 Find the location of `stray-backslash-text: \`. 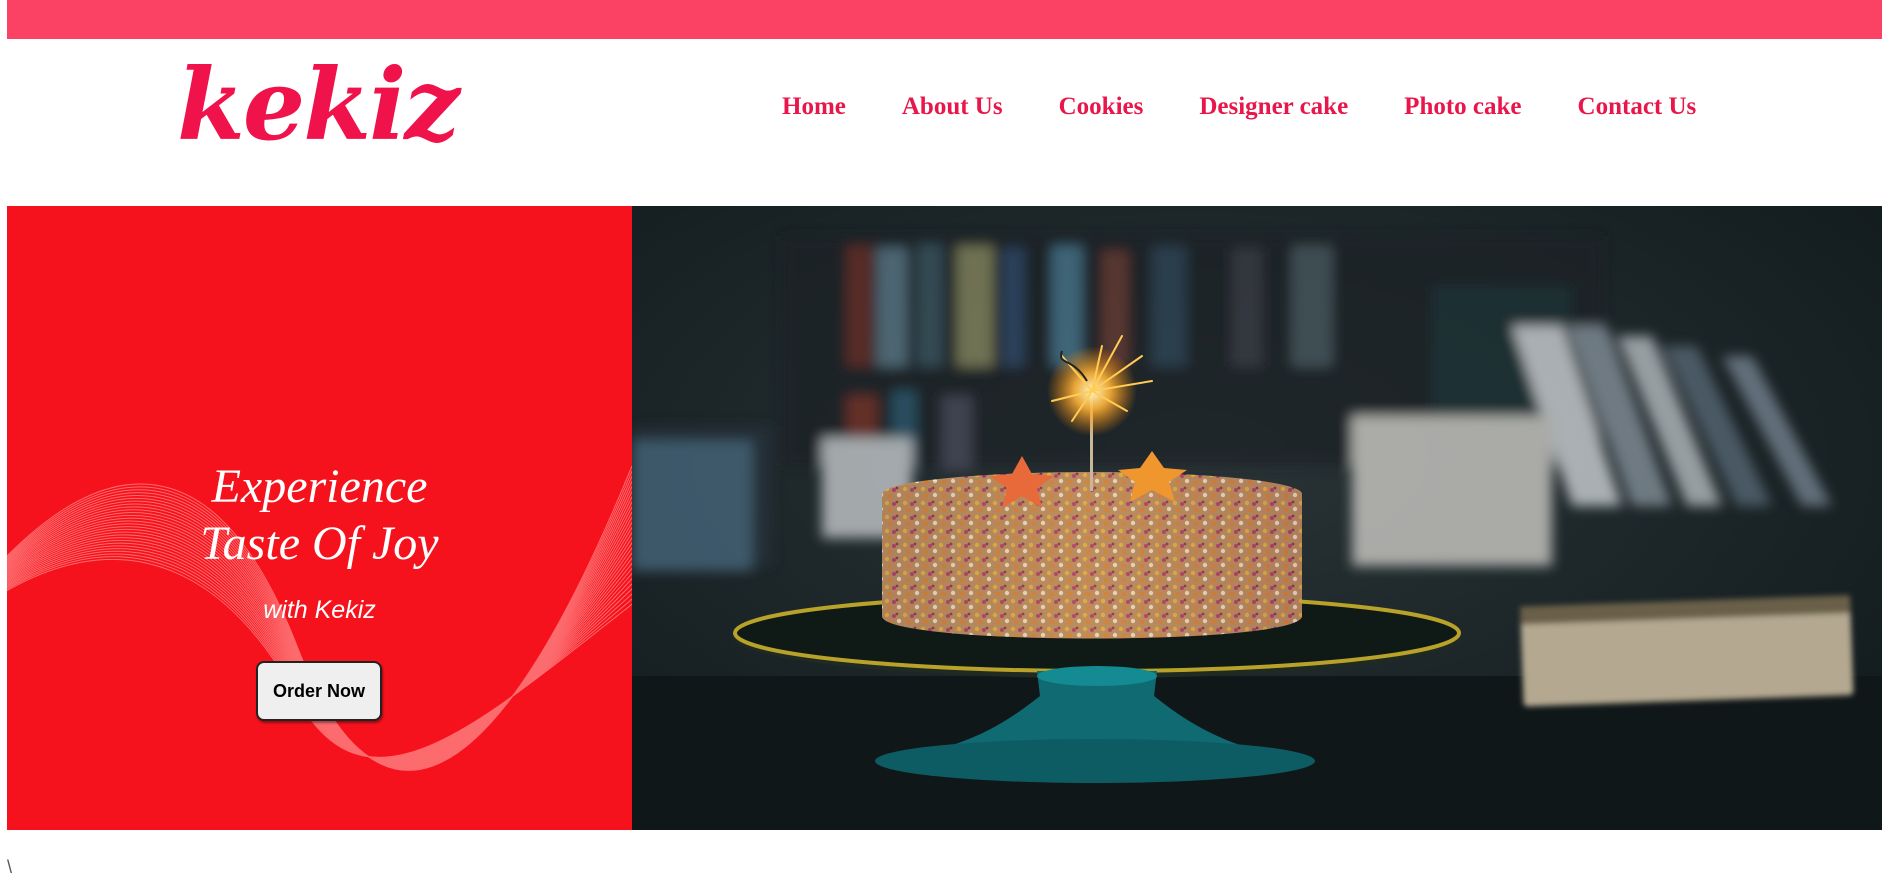

stray-backslash-text: \ is located at coordinates (10, 867).